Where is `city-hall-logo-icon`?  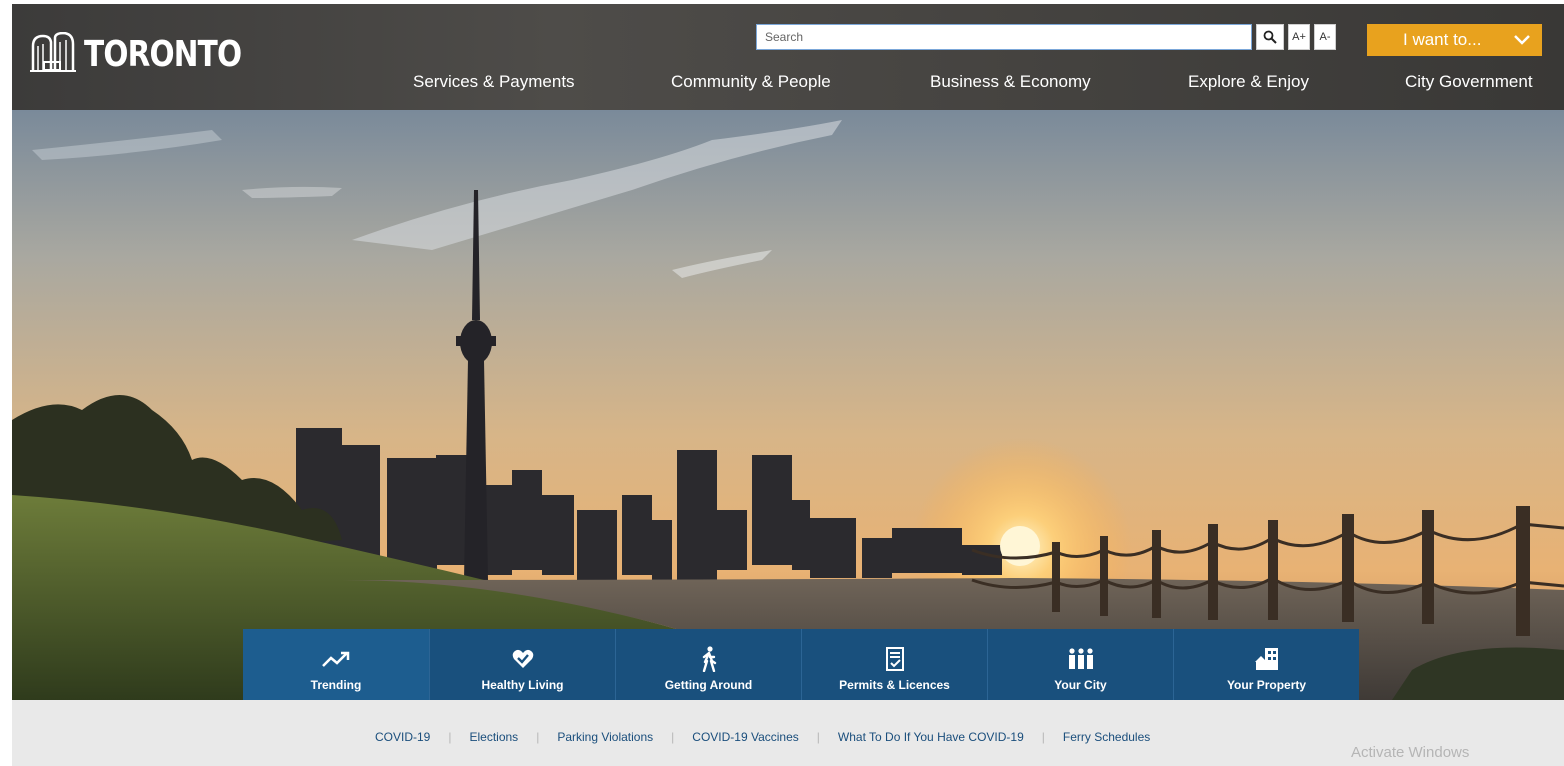 city-hall-logo-icon is located at coordinates (53, 52).